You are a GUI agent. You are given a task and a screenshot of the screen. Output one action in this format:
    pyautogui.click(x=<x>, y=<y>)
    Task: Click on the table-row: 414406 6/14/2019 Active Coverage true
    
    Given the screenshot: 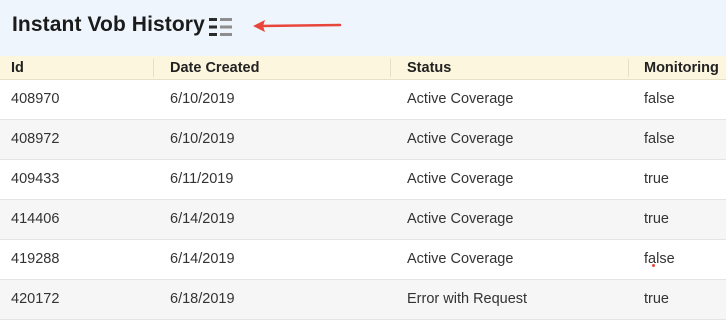 What is the action you would take?
    pyautogui.click(x=363, y=220)
    